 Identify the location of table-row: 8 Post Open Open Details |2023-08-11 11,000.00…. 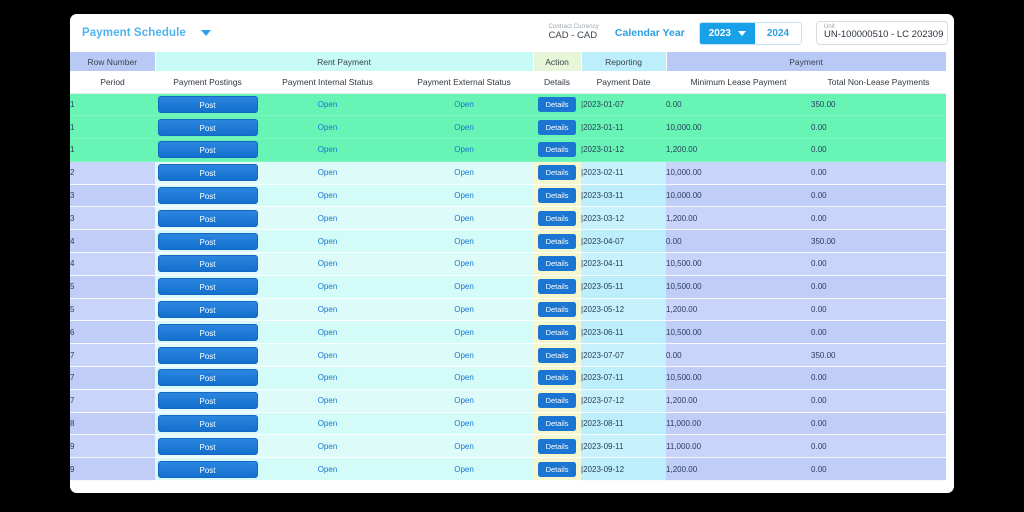
(508, 424).